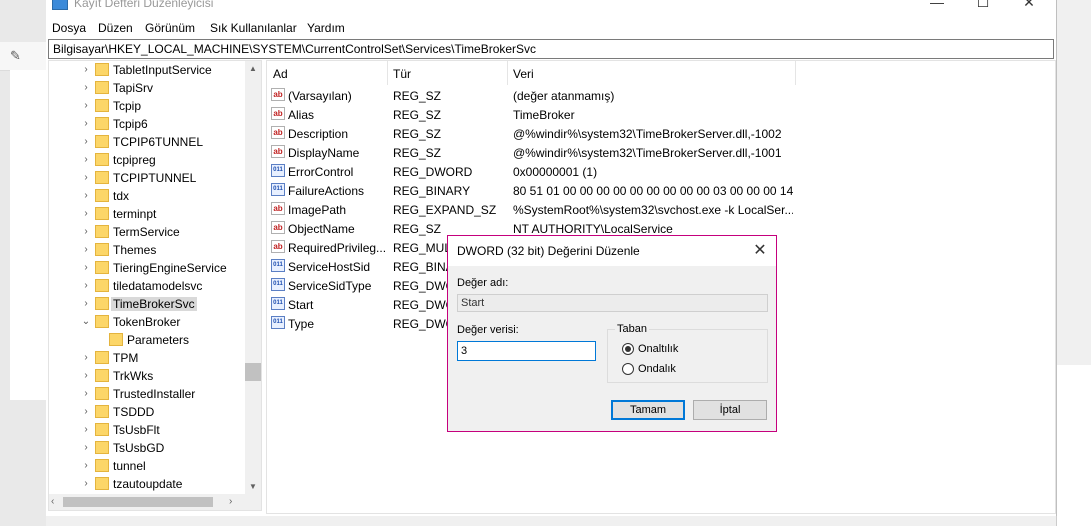  Describe the element at coordinates (526, 351) in the screenshot. I see `value-data-input` at that location.